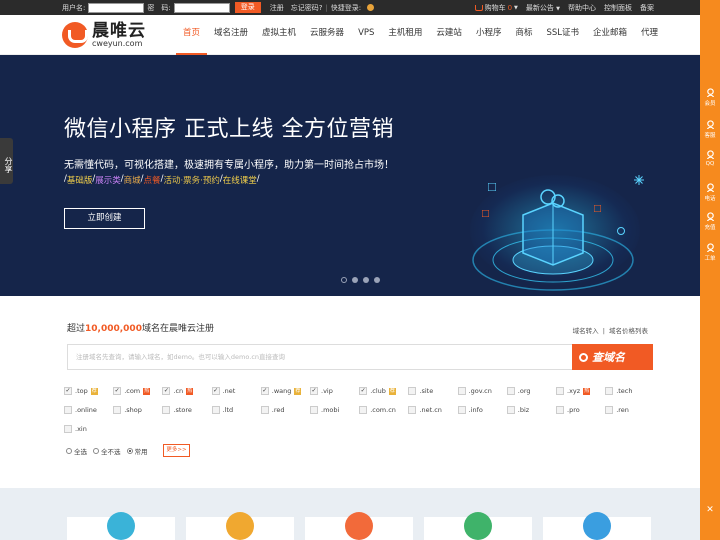 Image resolution: width=720 pixels, height=540 pixels. Describe the element at coordinates (628, 331) in the screenshot. I see `domain-price-list-link: 域名价格列表` at that location.